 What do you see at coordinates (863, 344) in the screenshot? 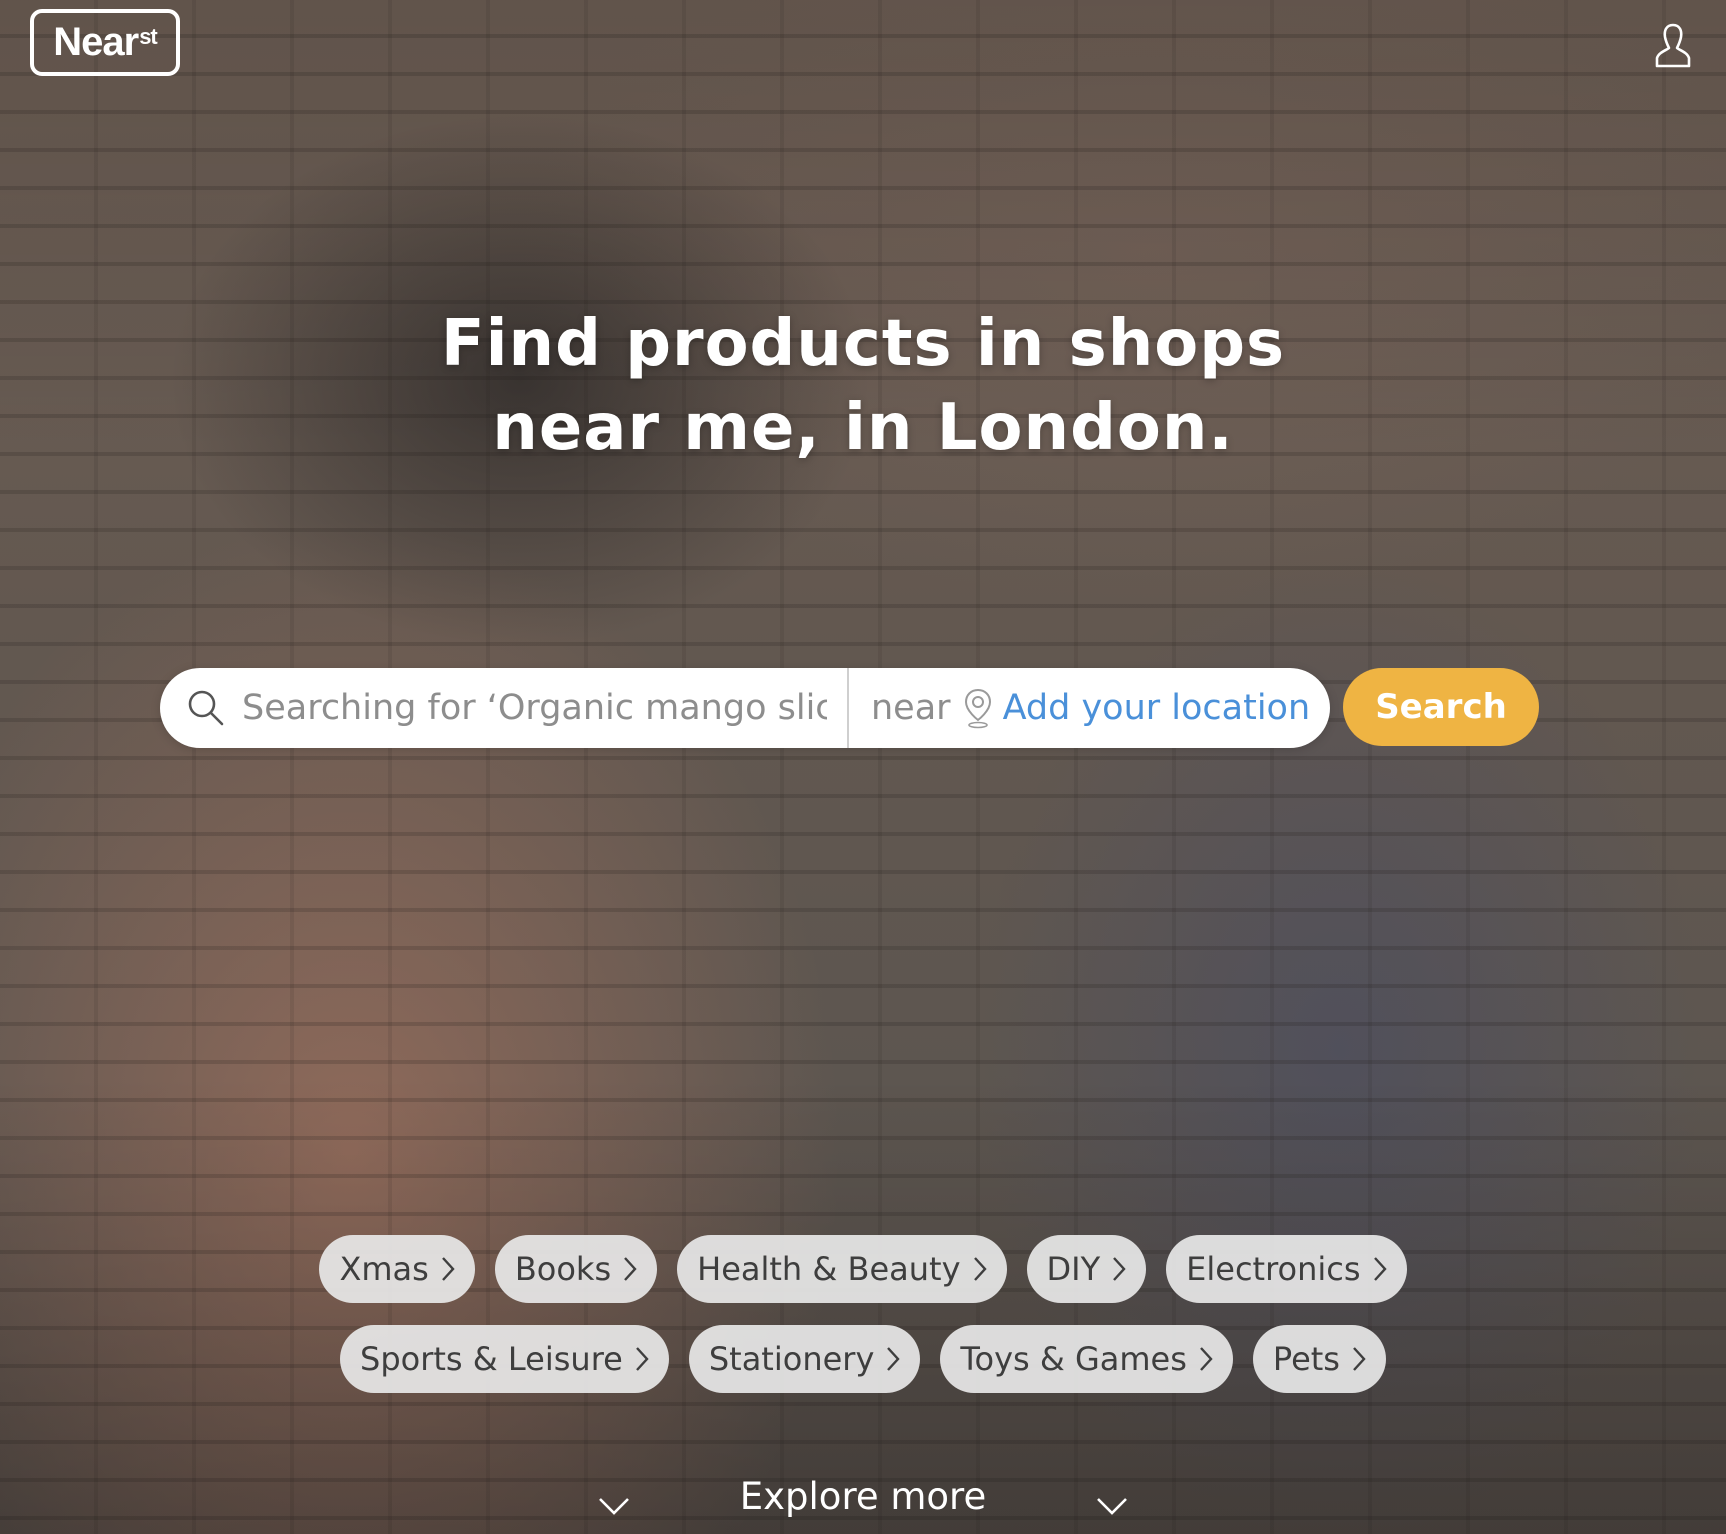
I see `hero-title-line-1: Find products in shops` at bounding box center [863, 344].